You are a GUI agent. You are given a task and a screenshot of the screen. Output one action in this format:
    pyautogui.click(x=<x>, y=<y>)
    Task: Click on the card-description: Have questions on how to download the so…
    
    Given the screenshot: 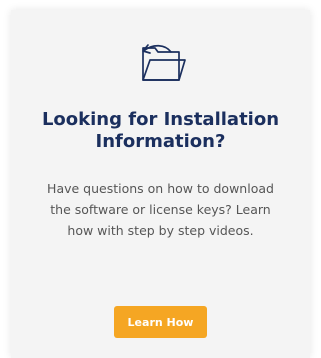 What is the action you would take?
    pyautogui.click(x=160, y=209)
    